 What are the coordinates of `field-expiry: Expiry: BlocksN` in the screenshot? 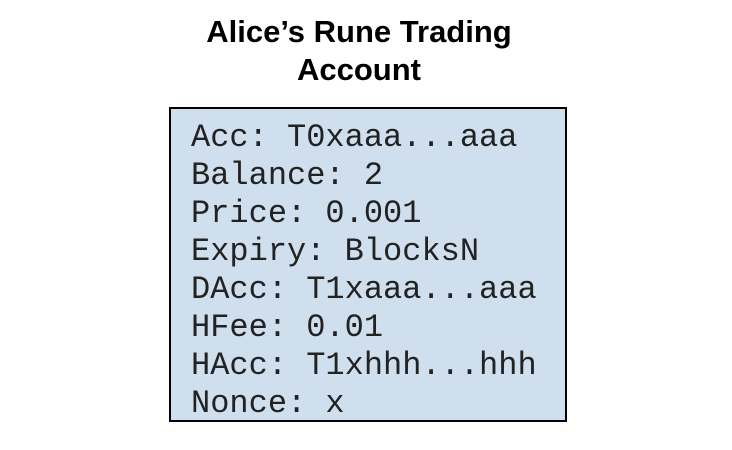 It's located at (335, 251).